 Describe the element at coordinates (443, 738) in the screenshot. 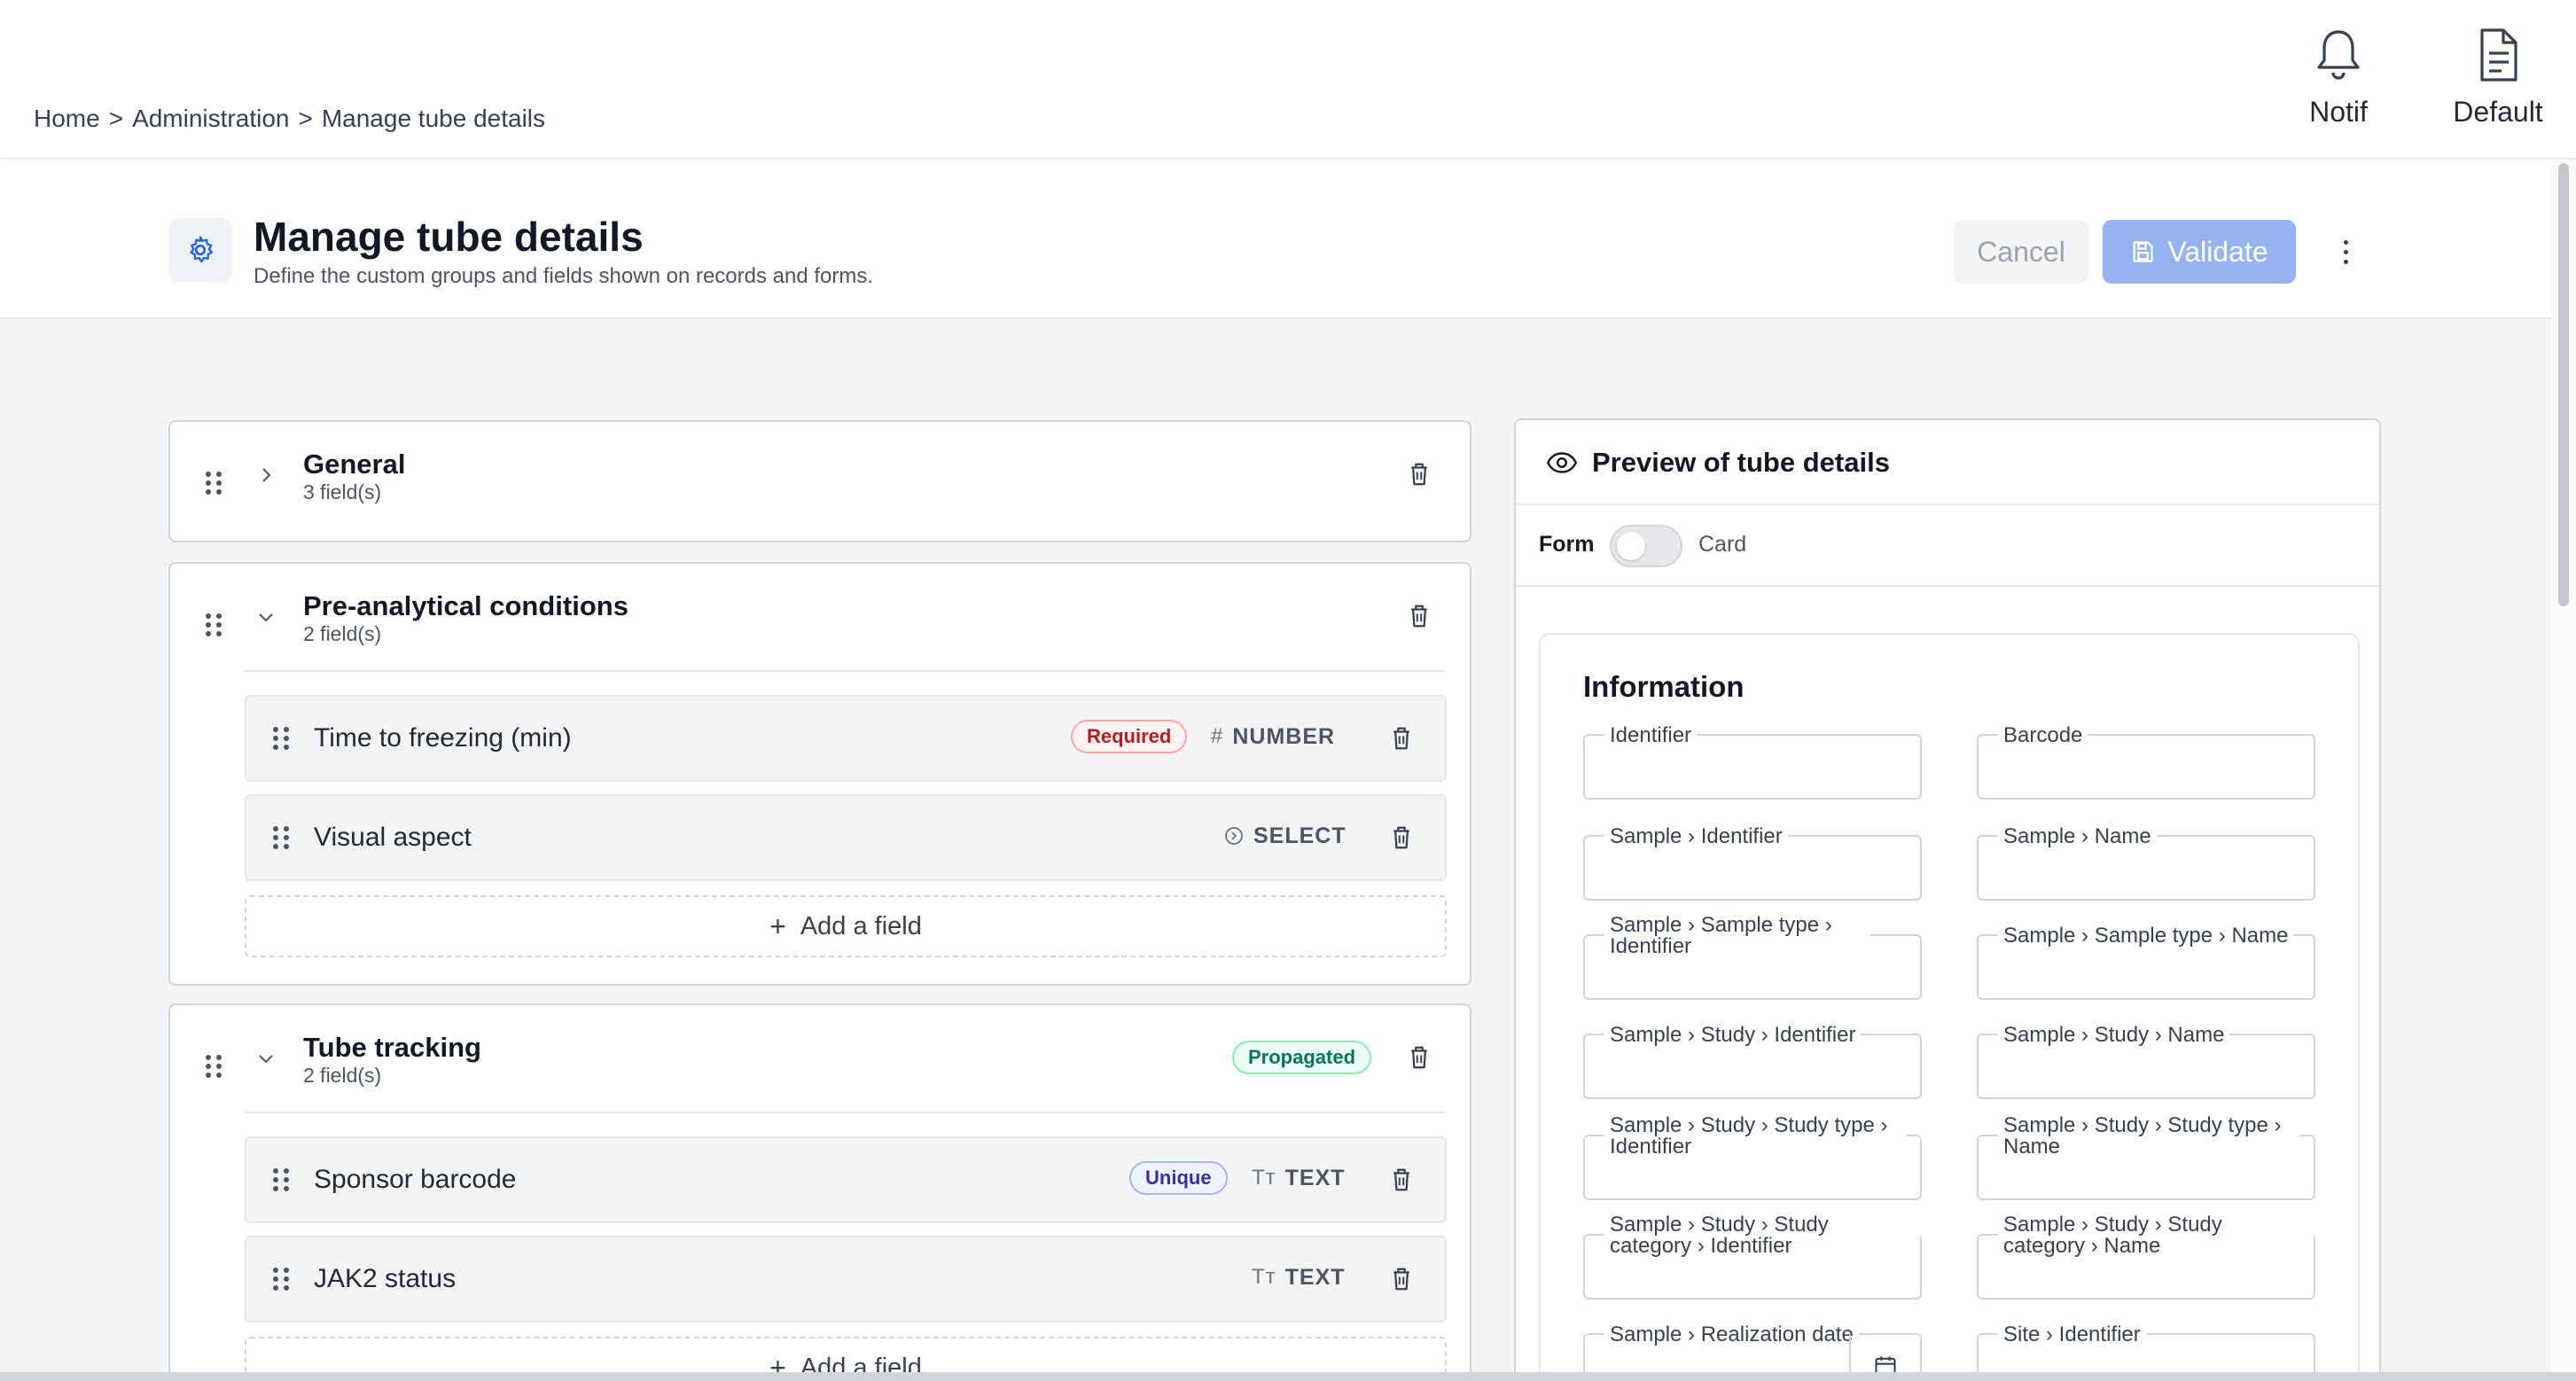

I see `field-label: Time to freezing (min)` at that location.